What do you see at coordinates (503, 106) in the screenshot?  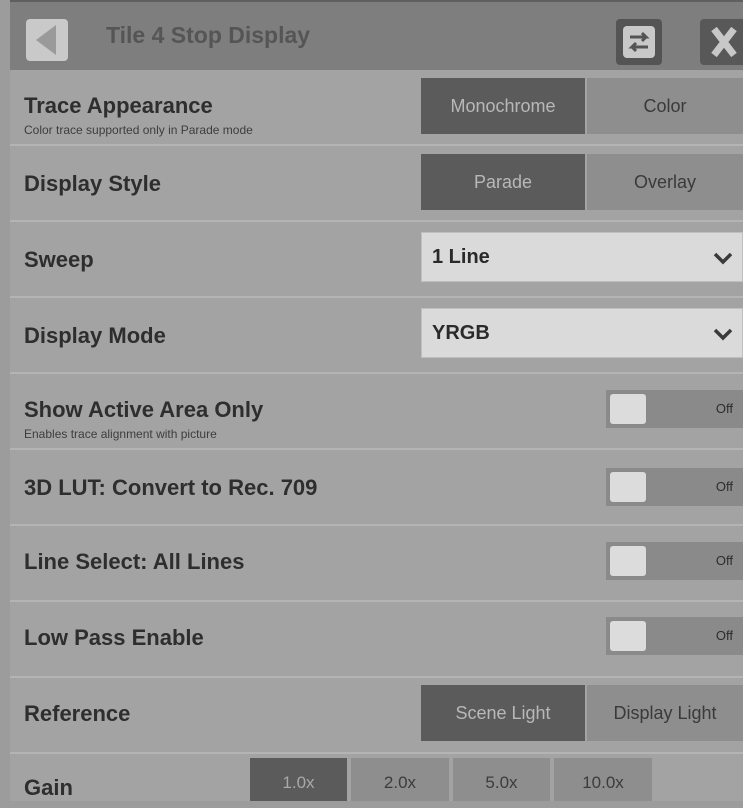 I see `monochrome-button: Monochrome` at bounding box center [503, 106].